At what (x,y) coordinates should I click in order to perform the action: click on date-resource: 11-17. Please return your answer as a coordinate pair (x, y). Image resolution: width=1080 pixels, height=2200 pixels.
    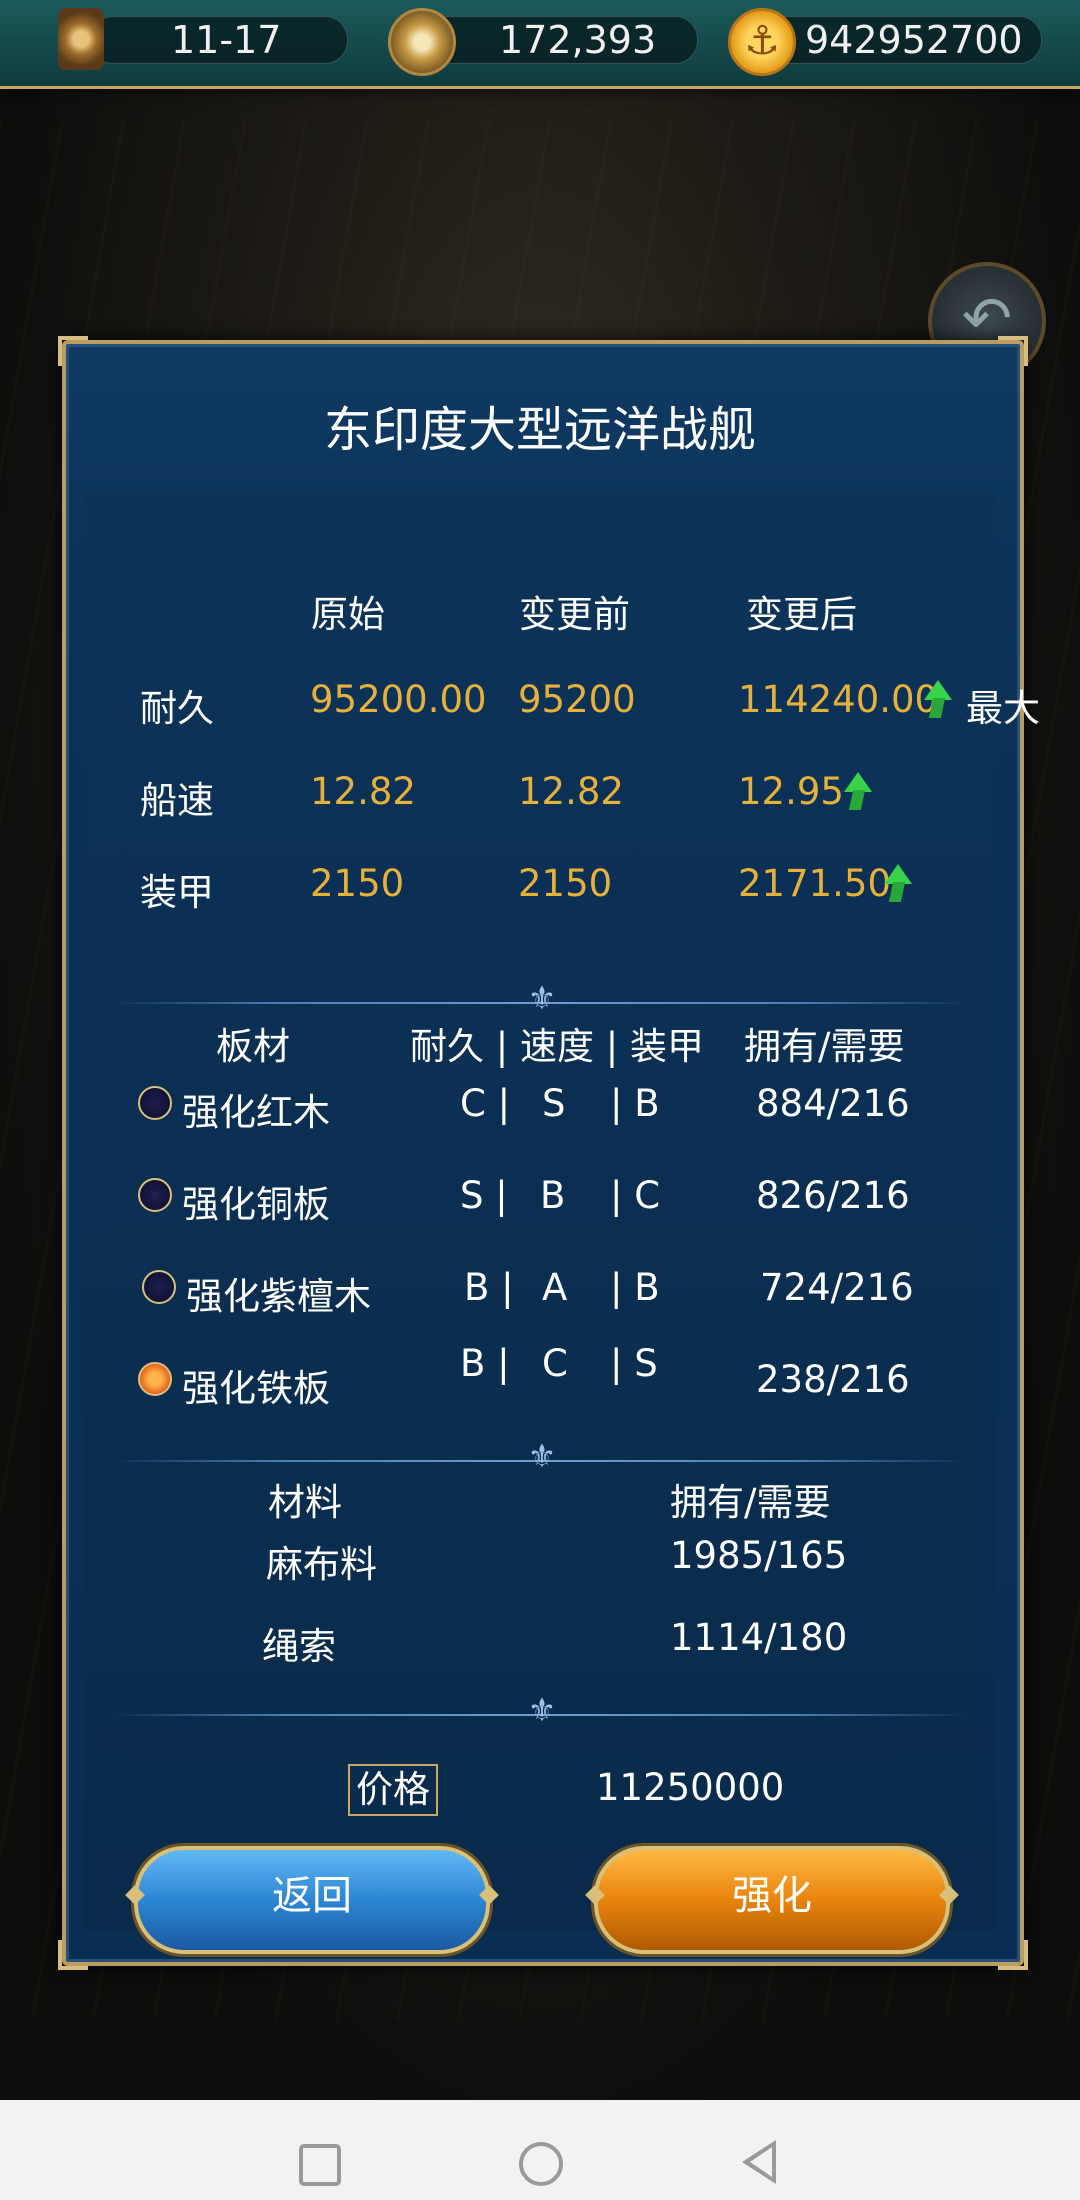
    Looking at the image, I should click on (219, 40).